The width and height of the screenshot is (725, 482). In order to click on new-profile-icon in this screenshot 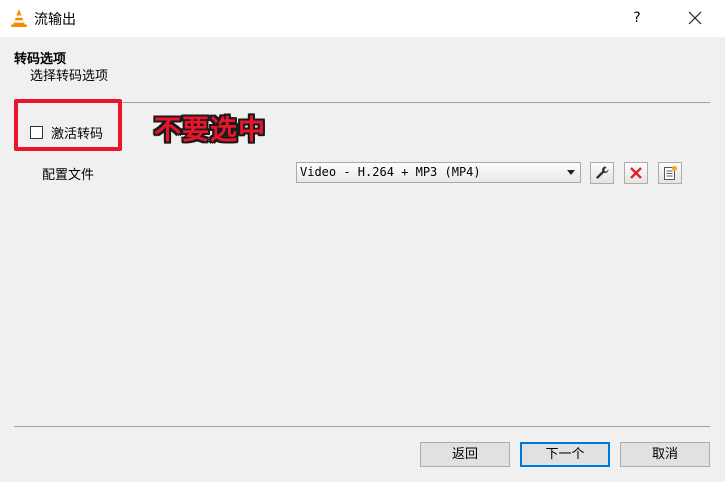, I will do `click(670, 173)`.